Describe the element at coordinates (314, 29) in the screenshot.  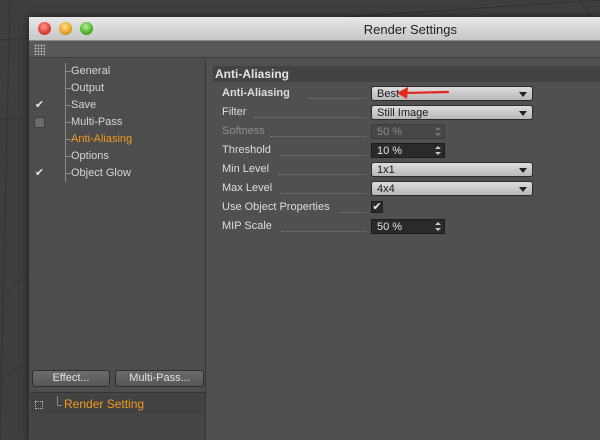
I see `title-bar: Render Settings` at that location.